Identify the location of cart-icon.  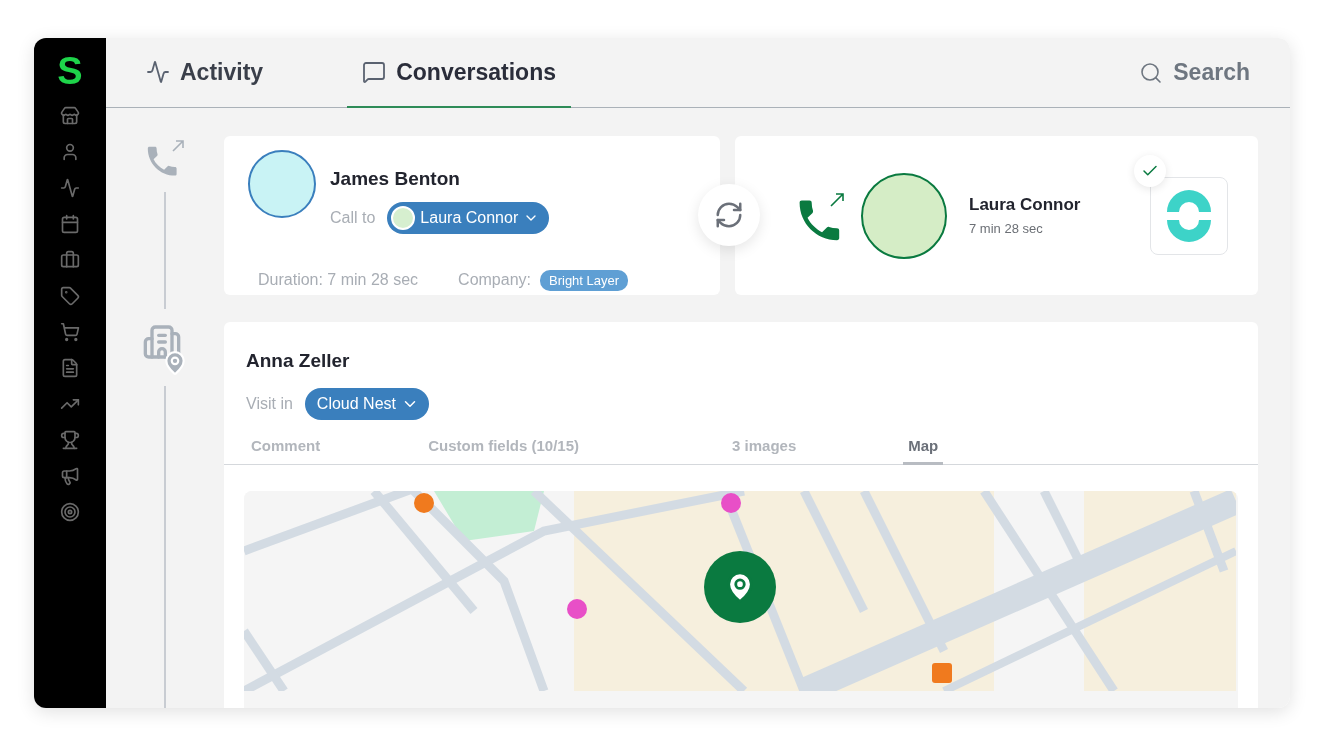
(70, 332).